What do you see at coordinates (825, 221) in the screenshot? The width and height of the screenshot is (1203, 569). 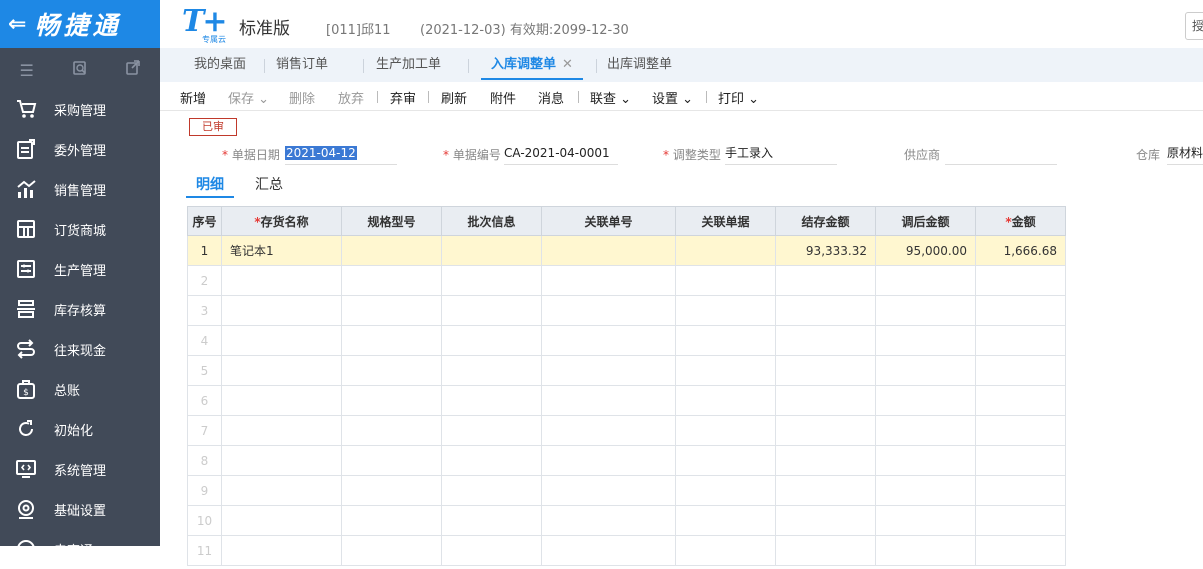 I see `col-header-balance: 结存金额` at bounding box center [825, 221].